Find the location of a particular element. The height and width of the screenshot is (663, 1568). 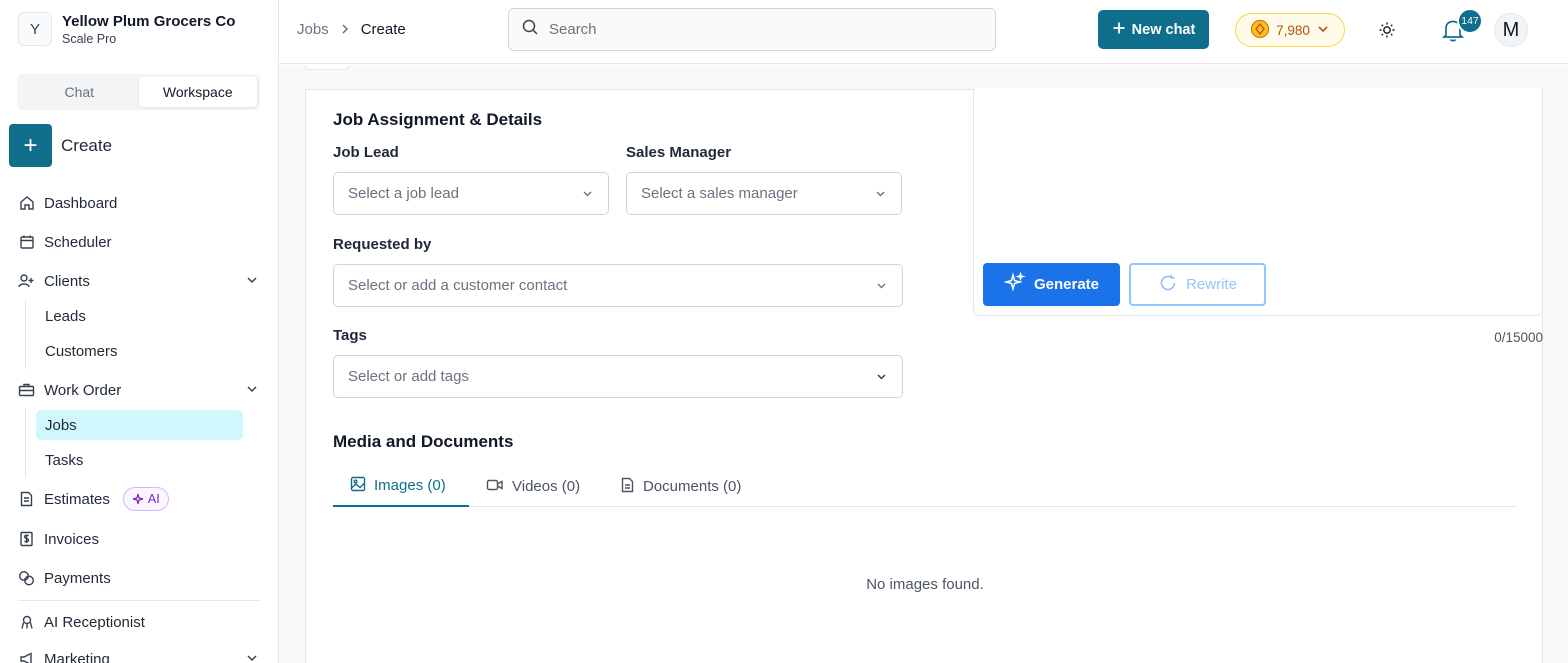

requested-by-label: Requested by is located at coordinates (382, 244).